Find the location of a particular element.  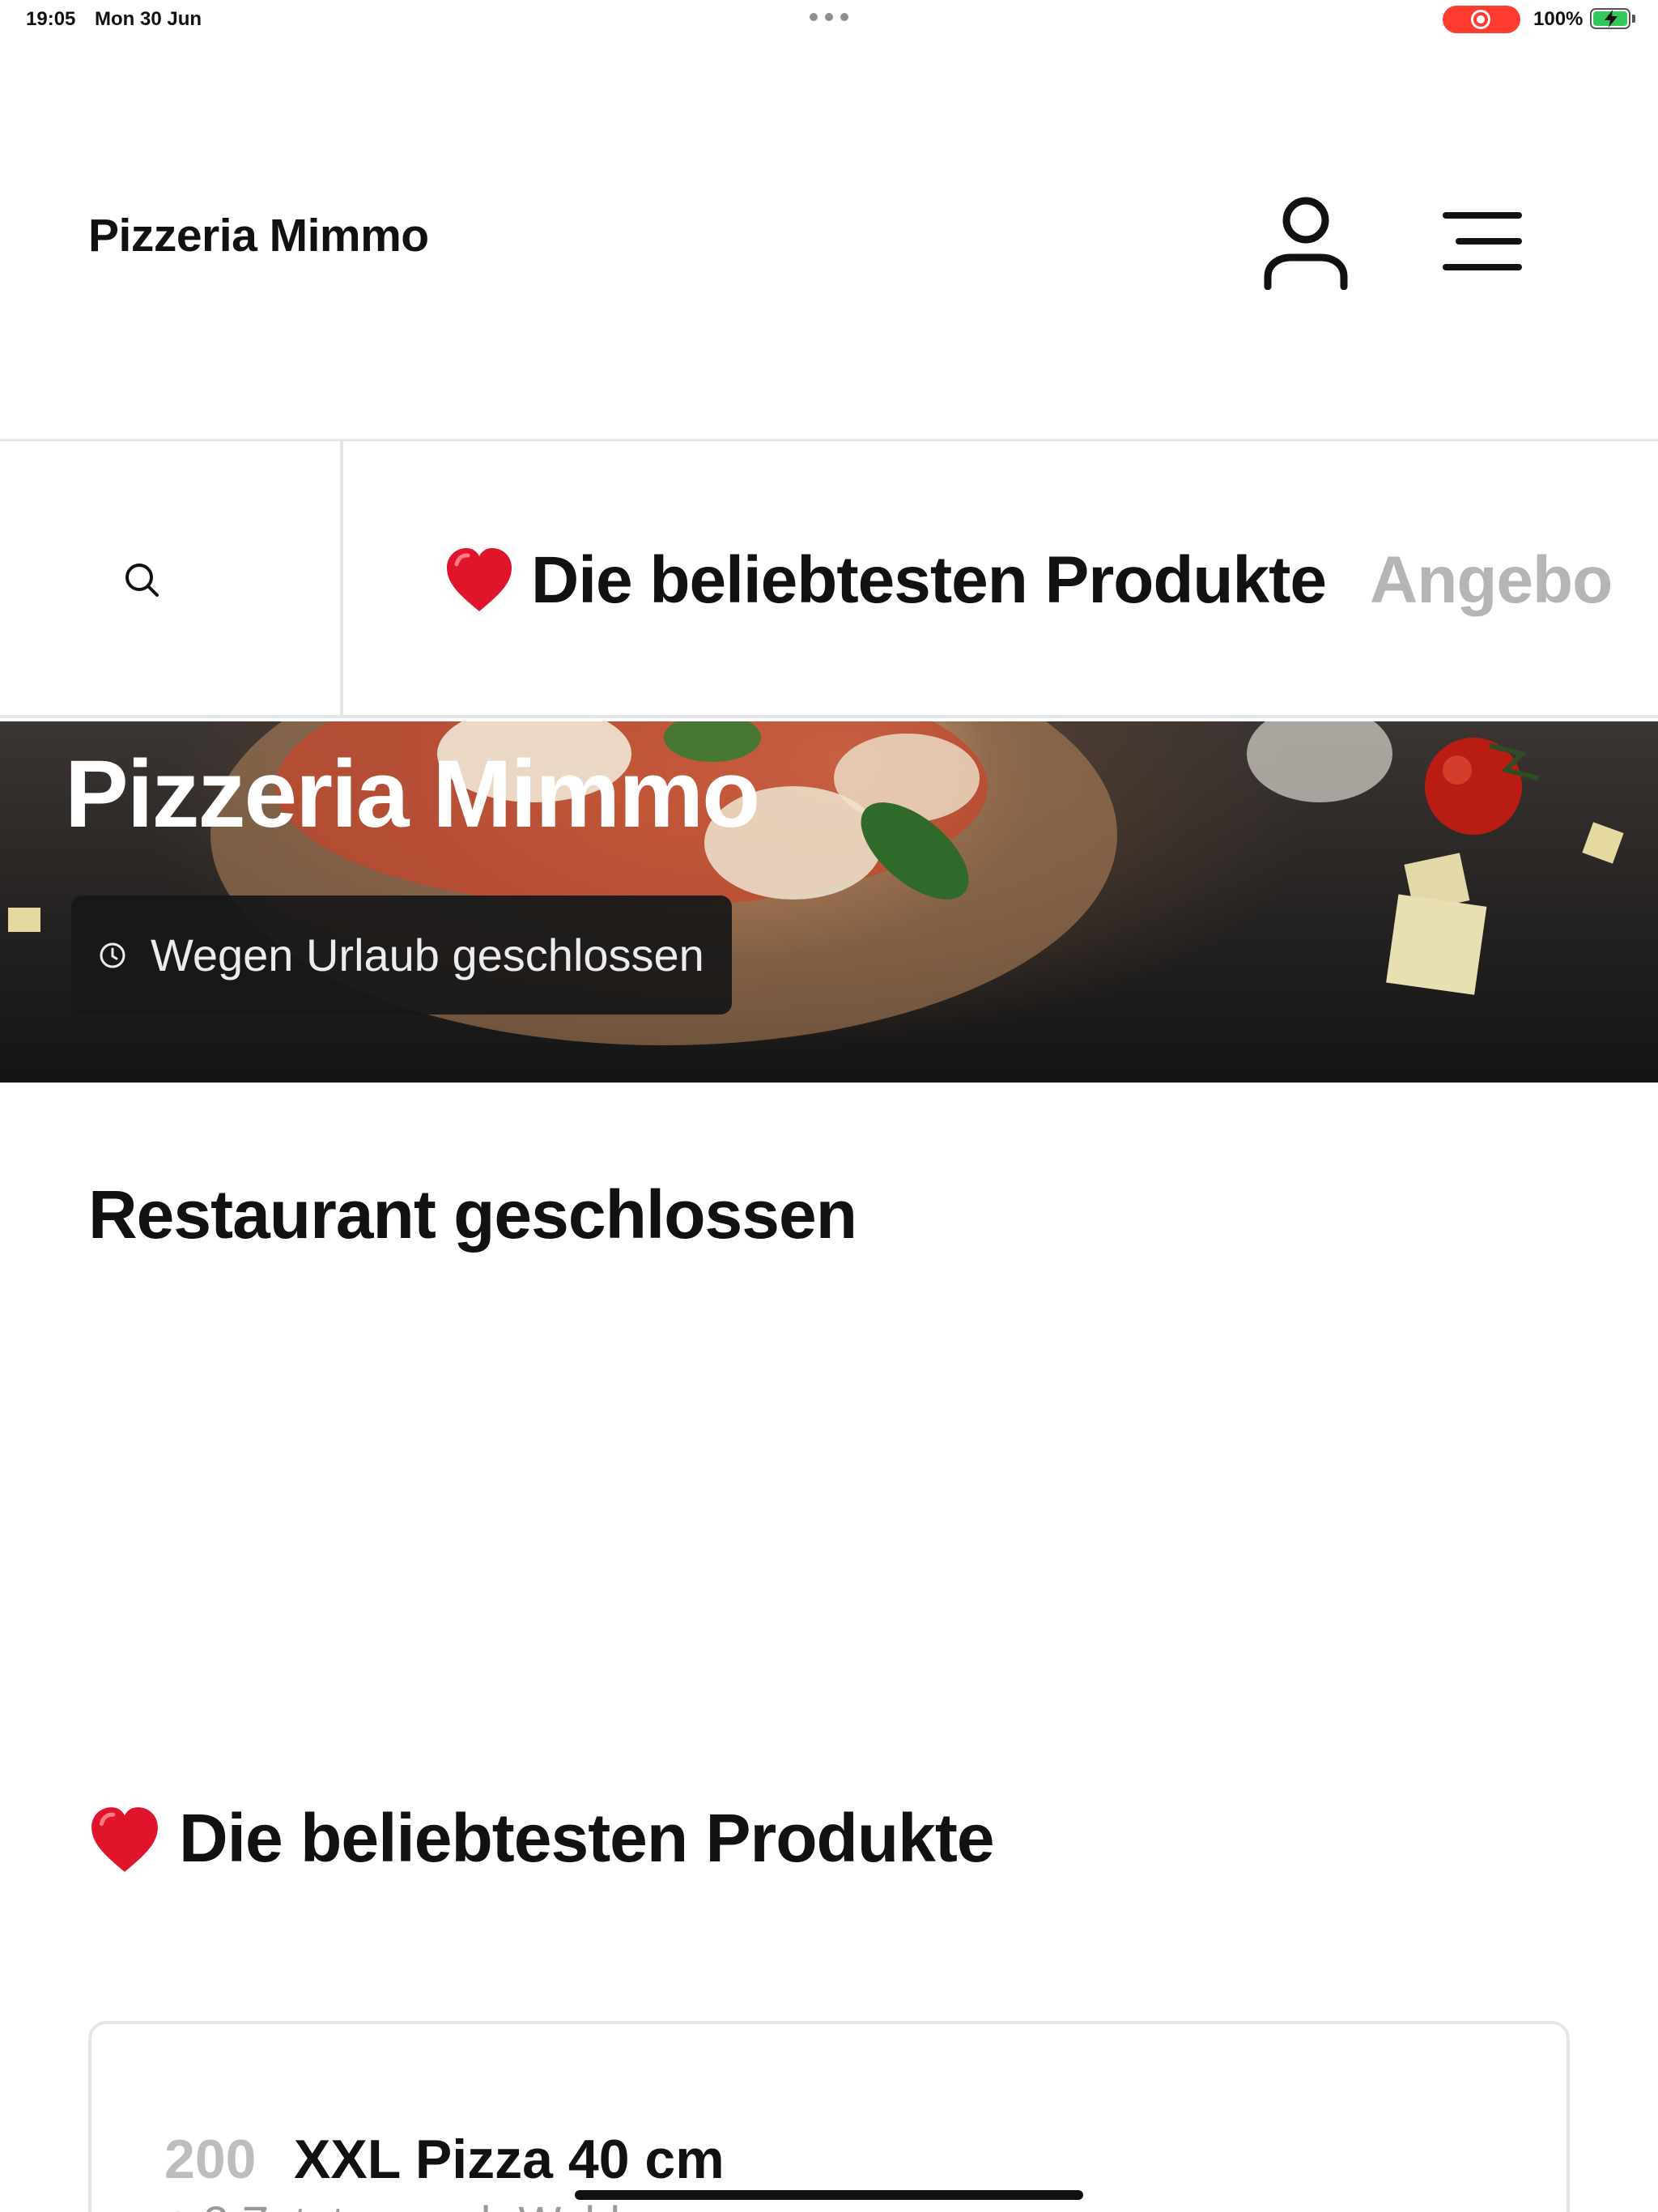

battery-icon is located at coordinates (1610, 19).